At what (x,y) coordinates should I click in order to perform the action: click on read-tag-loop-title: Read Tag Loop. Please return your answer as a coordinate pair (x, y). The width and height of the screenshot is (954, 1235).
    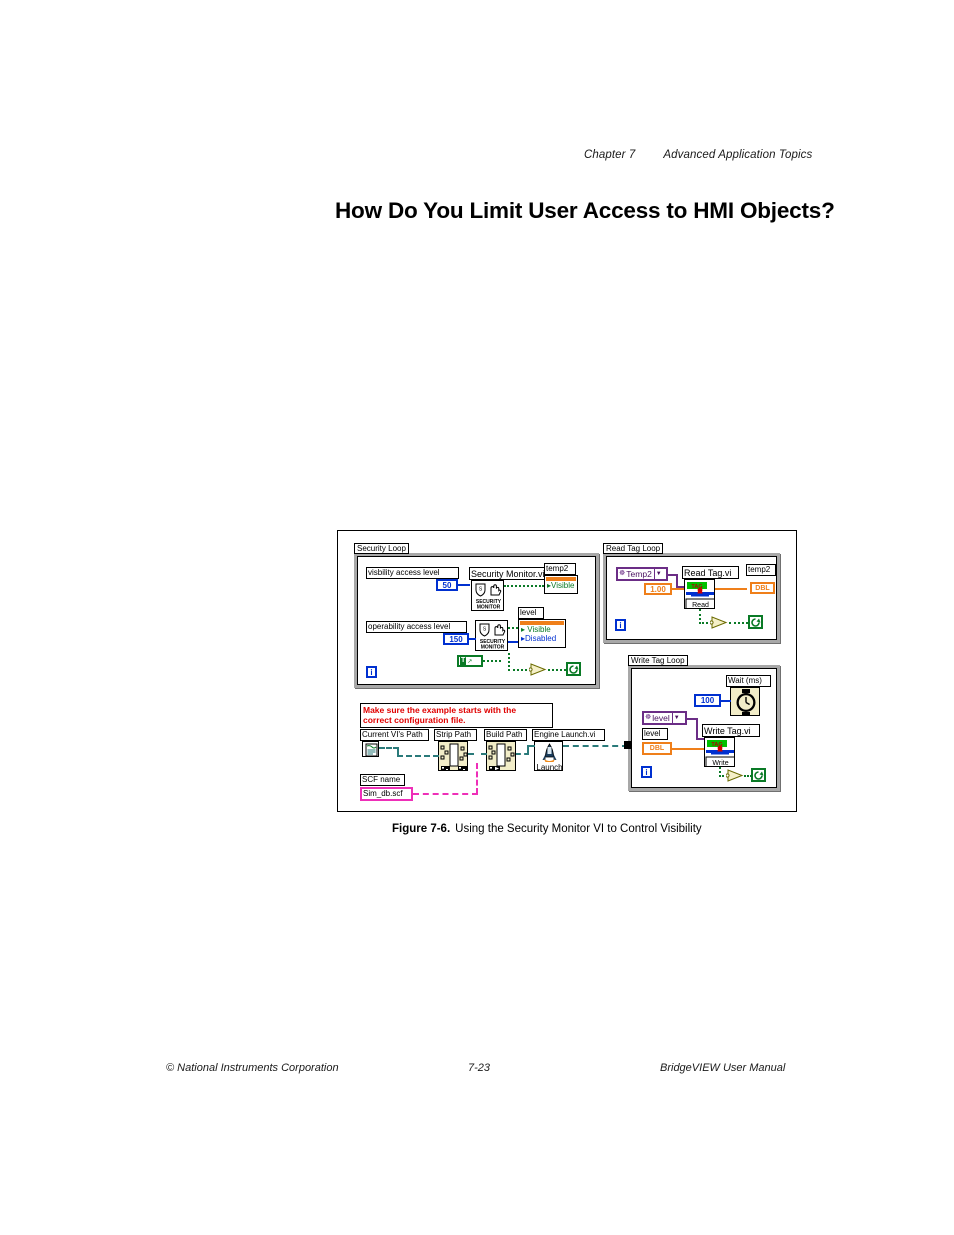
    Looking at the image, I should click on (633, 548).